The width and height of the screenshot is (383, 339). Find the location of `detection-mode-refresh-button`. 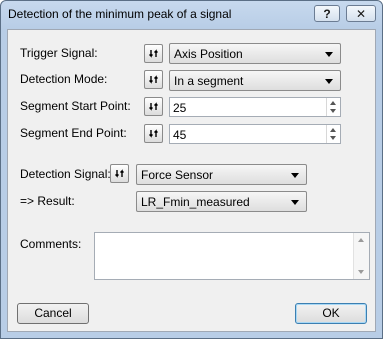

detection-mode-refresh-button is located at coordinates (153, 79).